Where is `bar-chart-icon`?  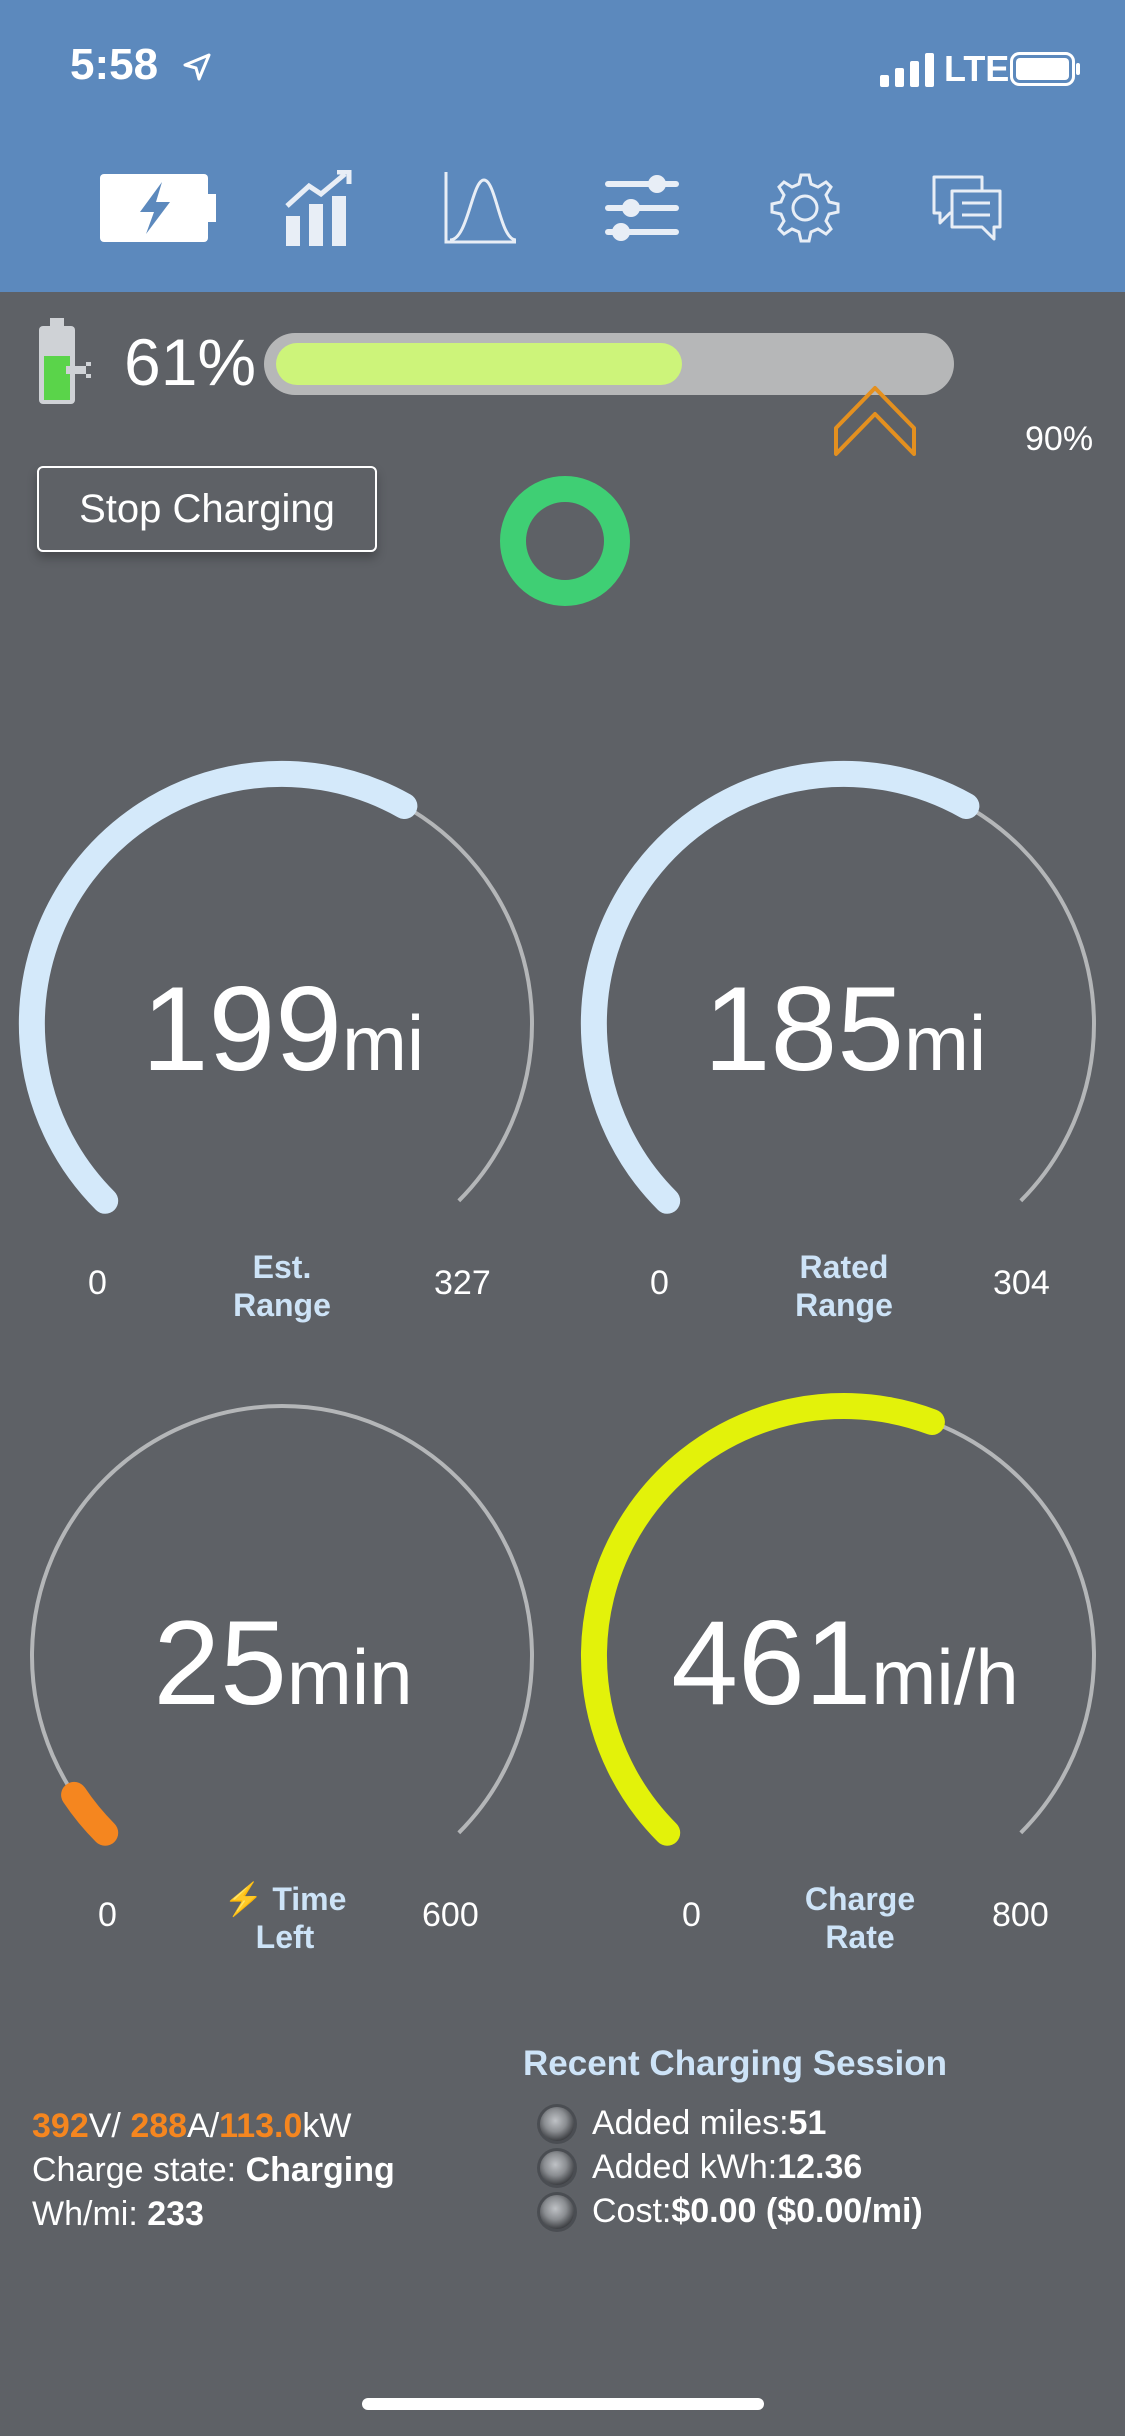 bar-chart-icon is located at coordinates (318, 208).